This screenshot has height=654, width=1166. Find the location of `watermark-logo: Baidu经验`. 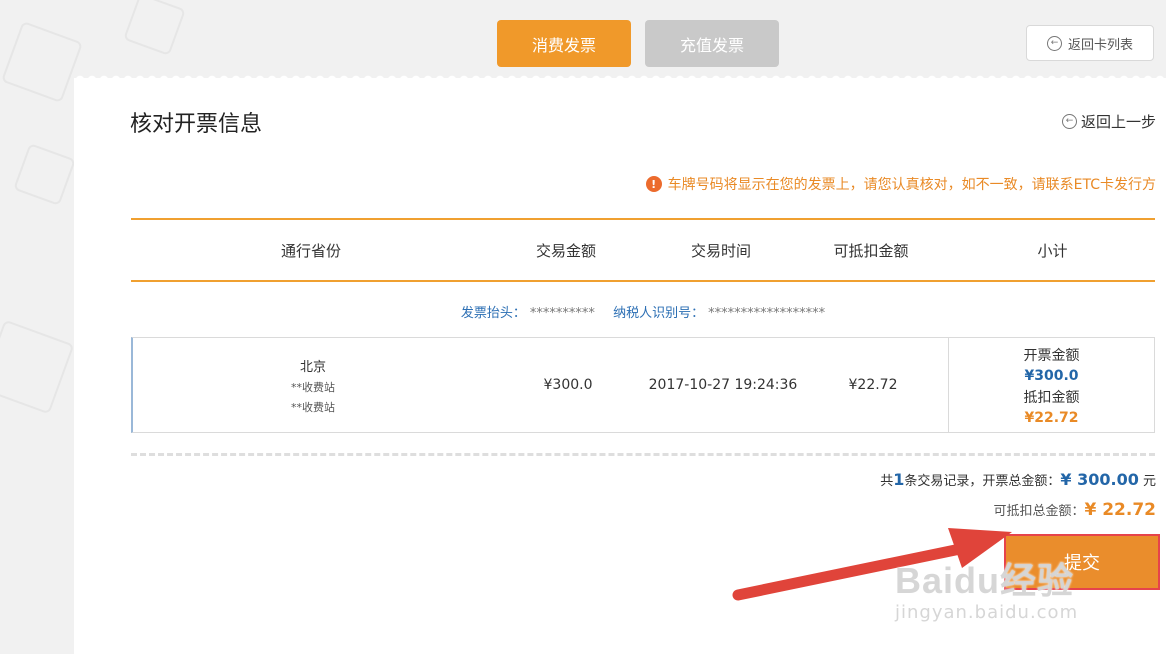

watermark-logo: Baidu经验 is located at coordinates (985, 580).